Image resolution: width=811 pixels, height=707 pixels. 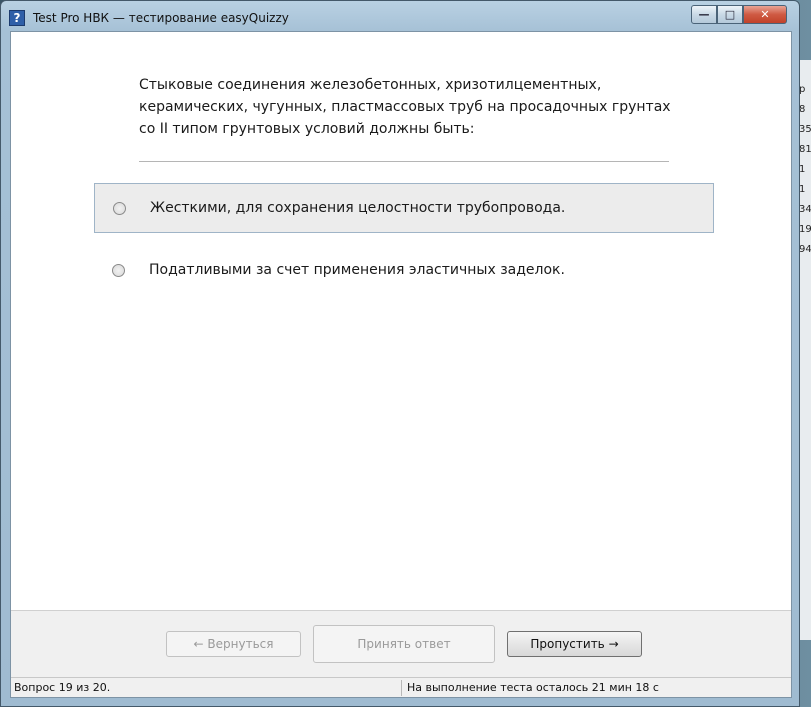 I want to click on close-button: ✕, so click(x=765, y=14).